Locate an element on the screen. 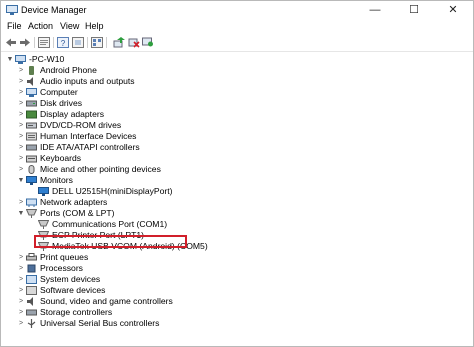  category-label: Disk drives is located at coordinates (61, 103).